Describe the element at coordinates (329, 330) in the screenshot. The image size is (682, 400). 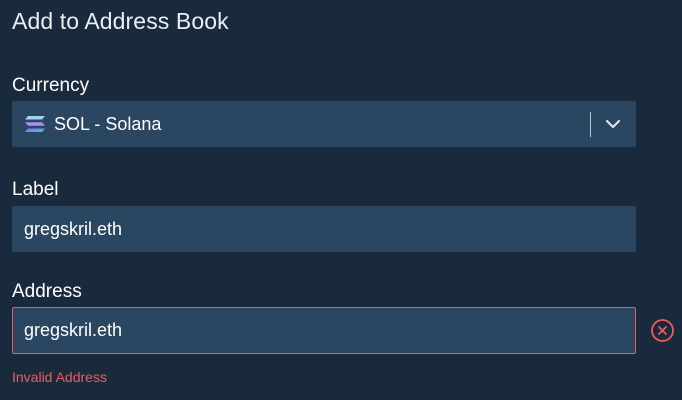
I see `address-input` at that location.